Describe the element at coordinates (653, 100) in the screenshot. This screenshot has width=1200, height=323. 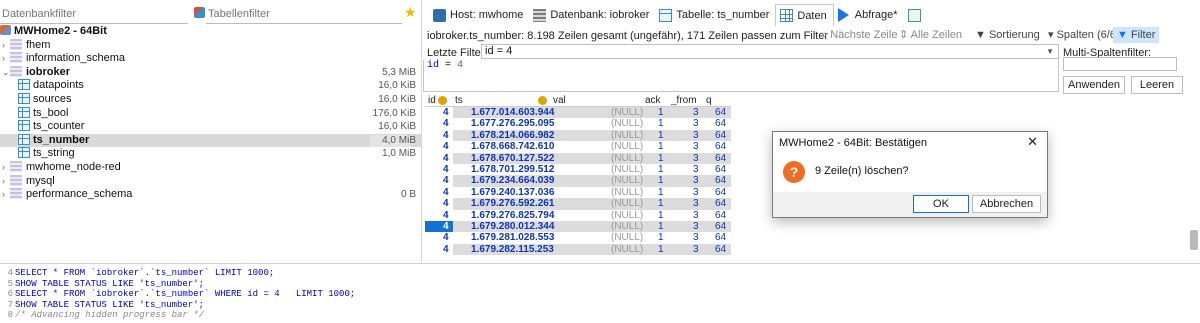
I see `column-header-ack: ack` at that location.